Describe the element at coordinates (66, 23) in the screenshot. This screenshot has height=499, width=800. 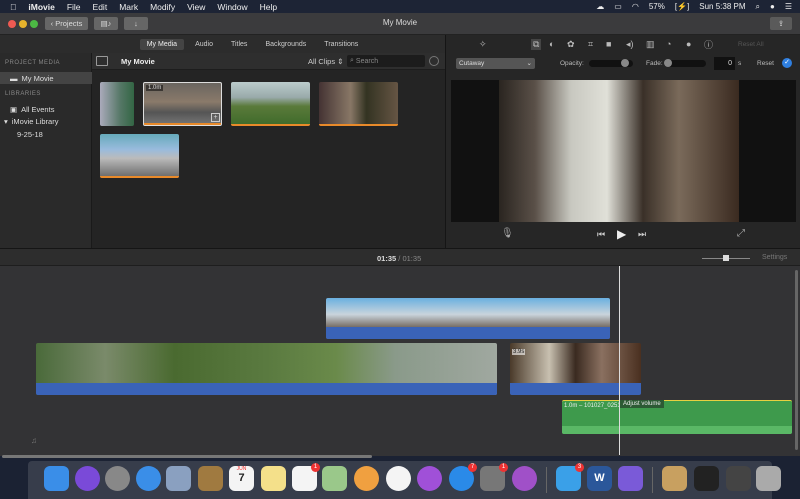
I see `projects-button: ‹ Projects` at that location.